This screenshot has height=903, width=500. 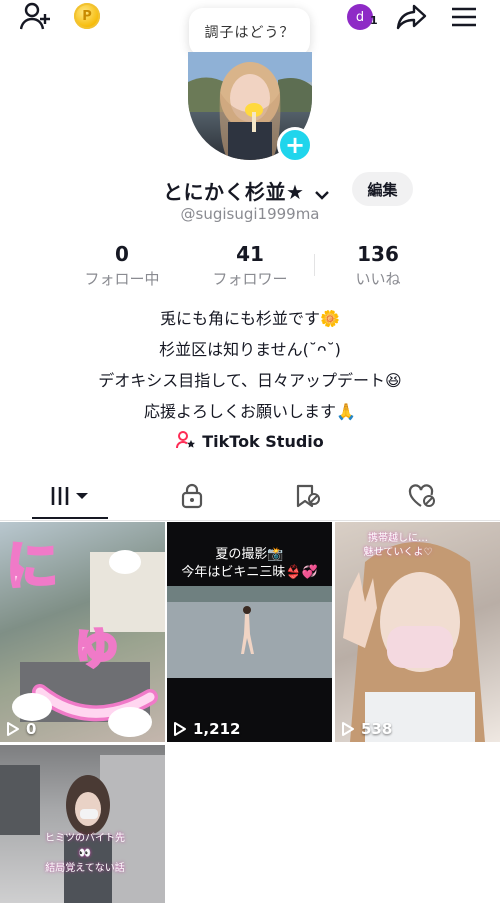 What do you see at coordinates (250, 254) in the screenshot?
I see `stat-followers-count: 41` at bounding box center [250, 254].